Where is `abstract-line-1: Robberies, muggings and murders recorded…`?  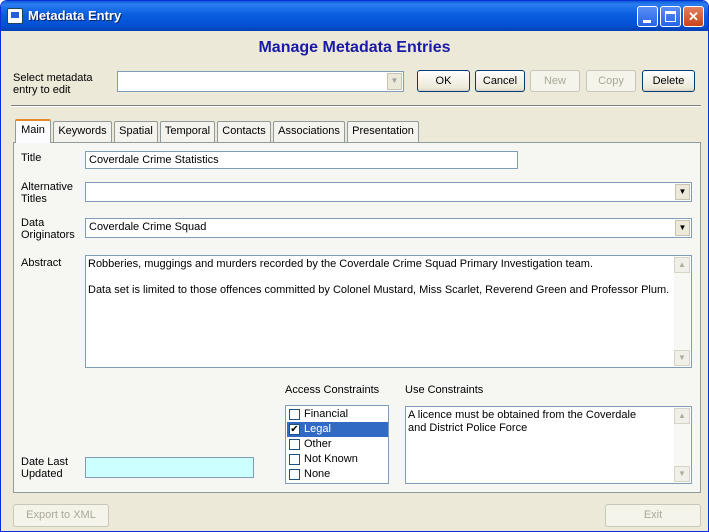 abstract-line-1: Robberies, muggings and murders recorded… is located at coordinates (341, 264).